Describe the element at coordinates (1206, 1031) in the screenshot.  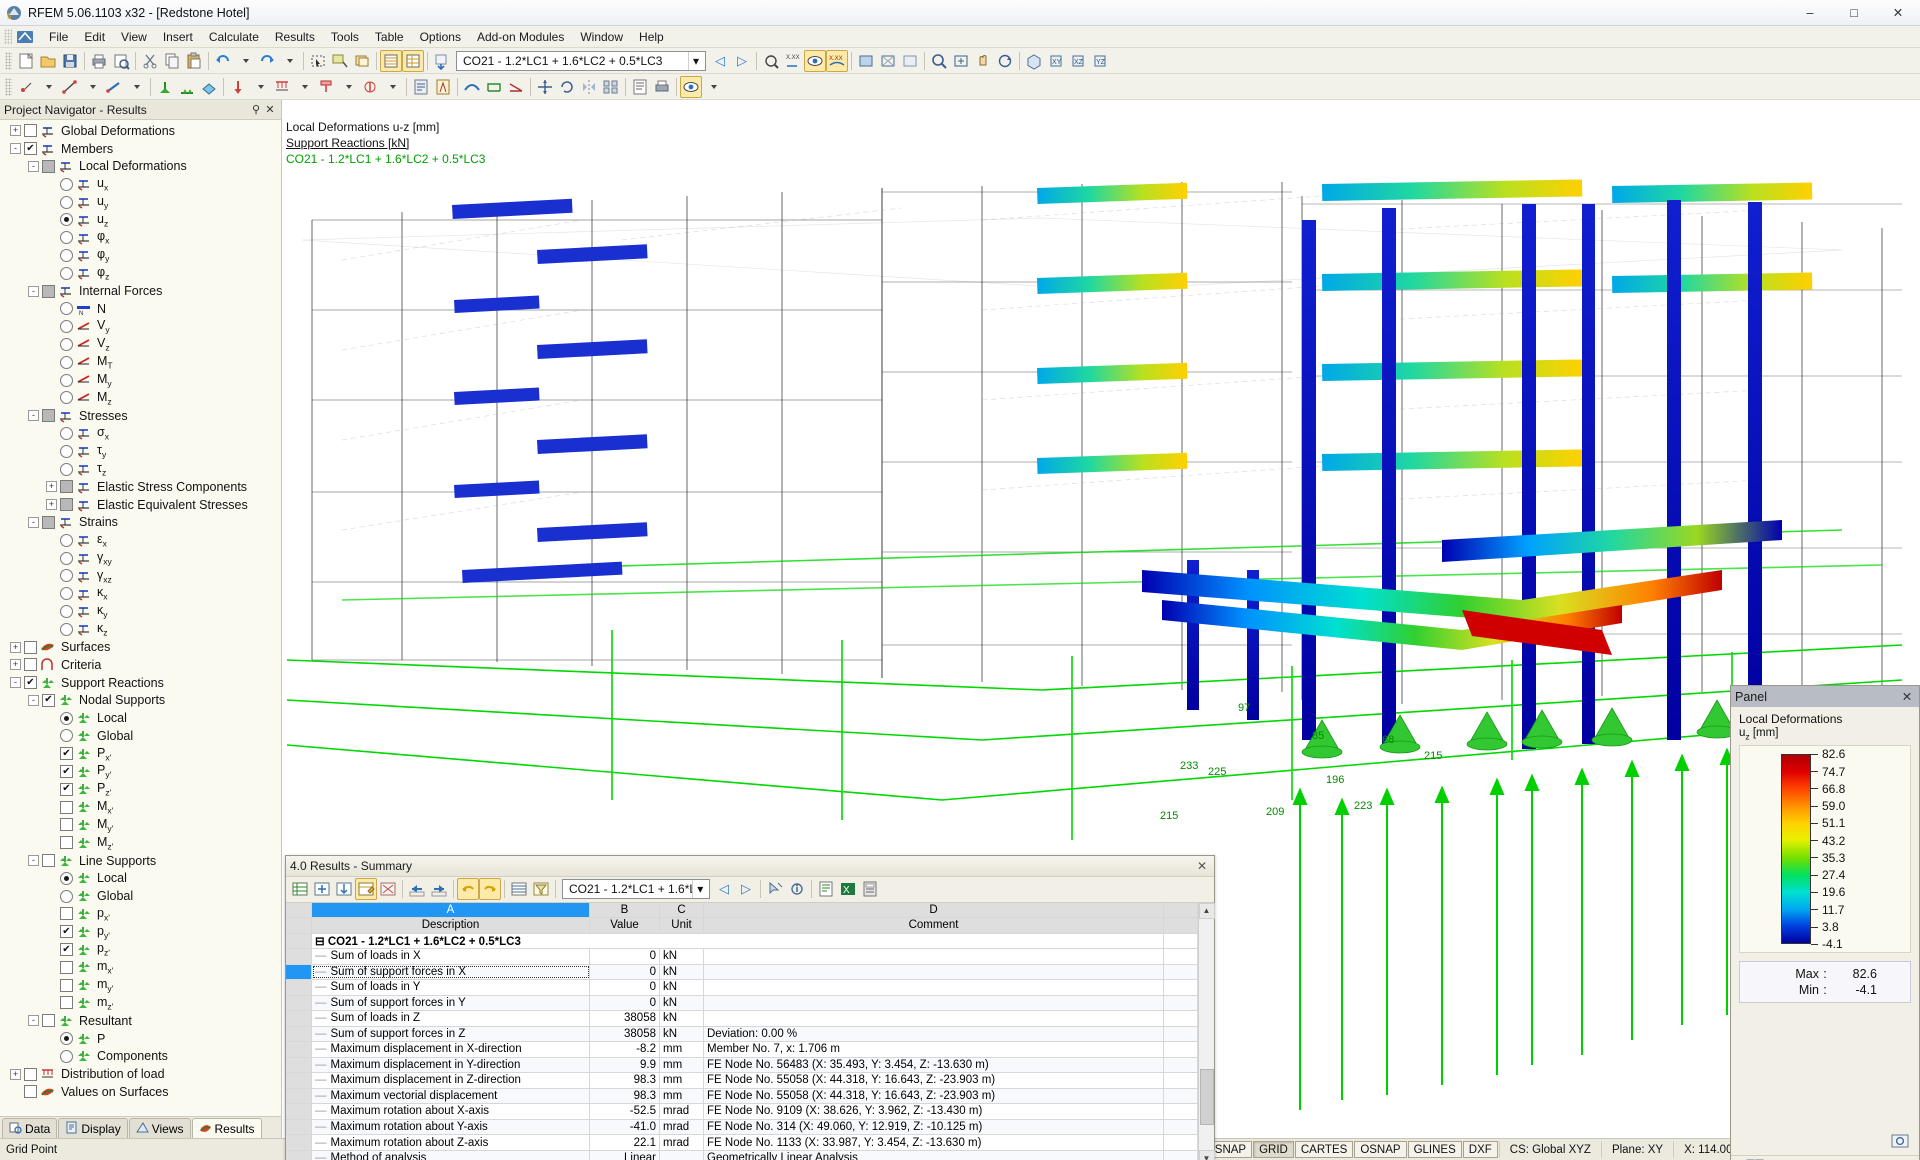
I see `table-vertical-scrollbar: ▲ ▼` at that location.